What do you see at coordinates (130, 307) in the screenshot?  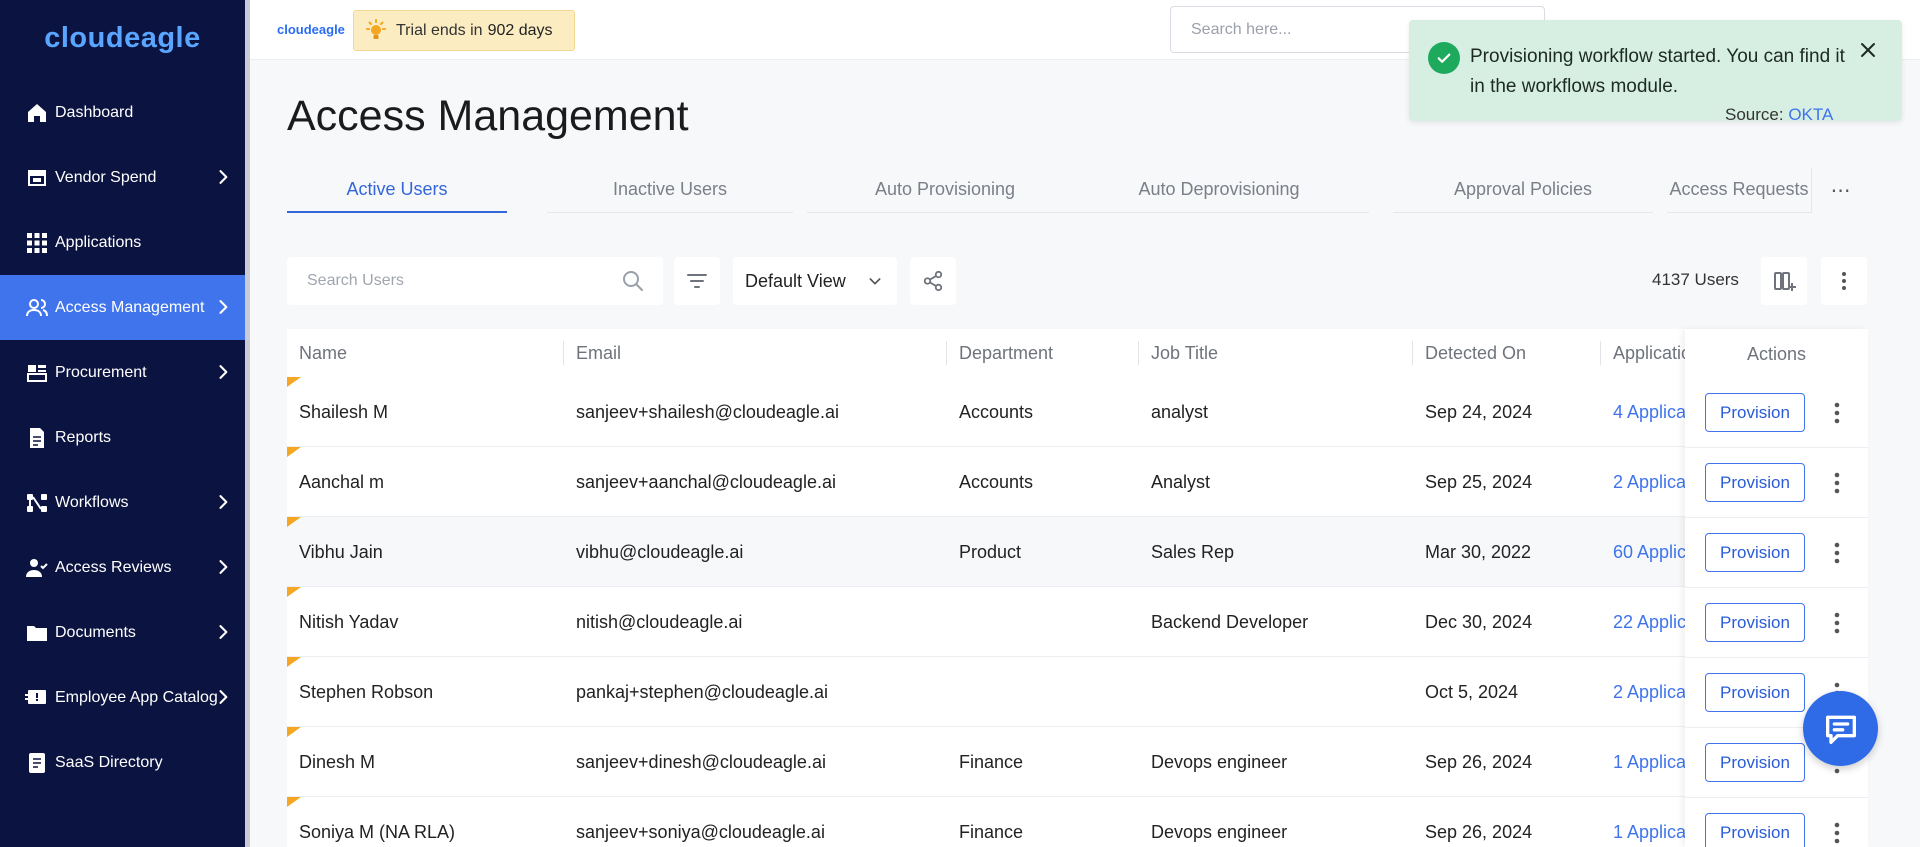 I see `sidebar-item-label: Access Management` at bounding box center [130, 307].